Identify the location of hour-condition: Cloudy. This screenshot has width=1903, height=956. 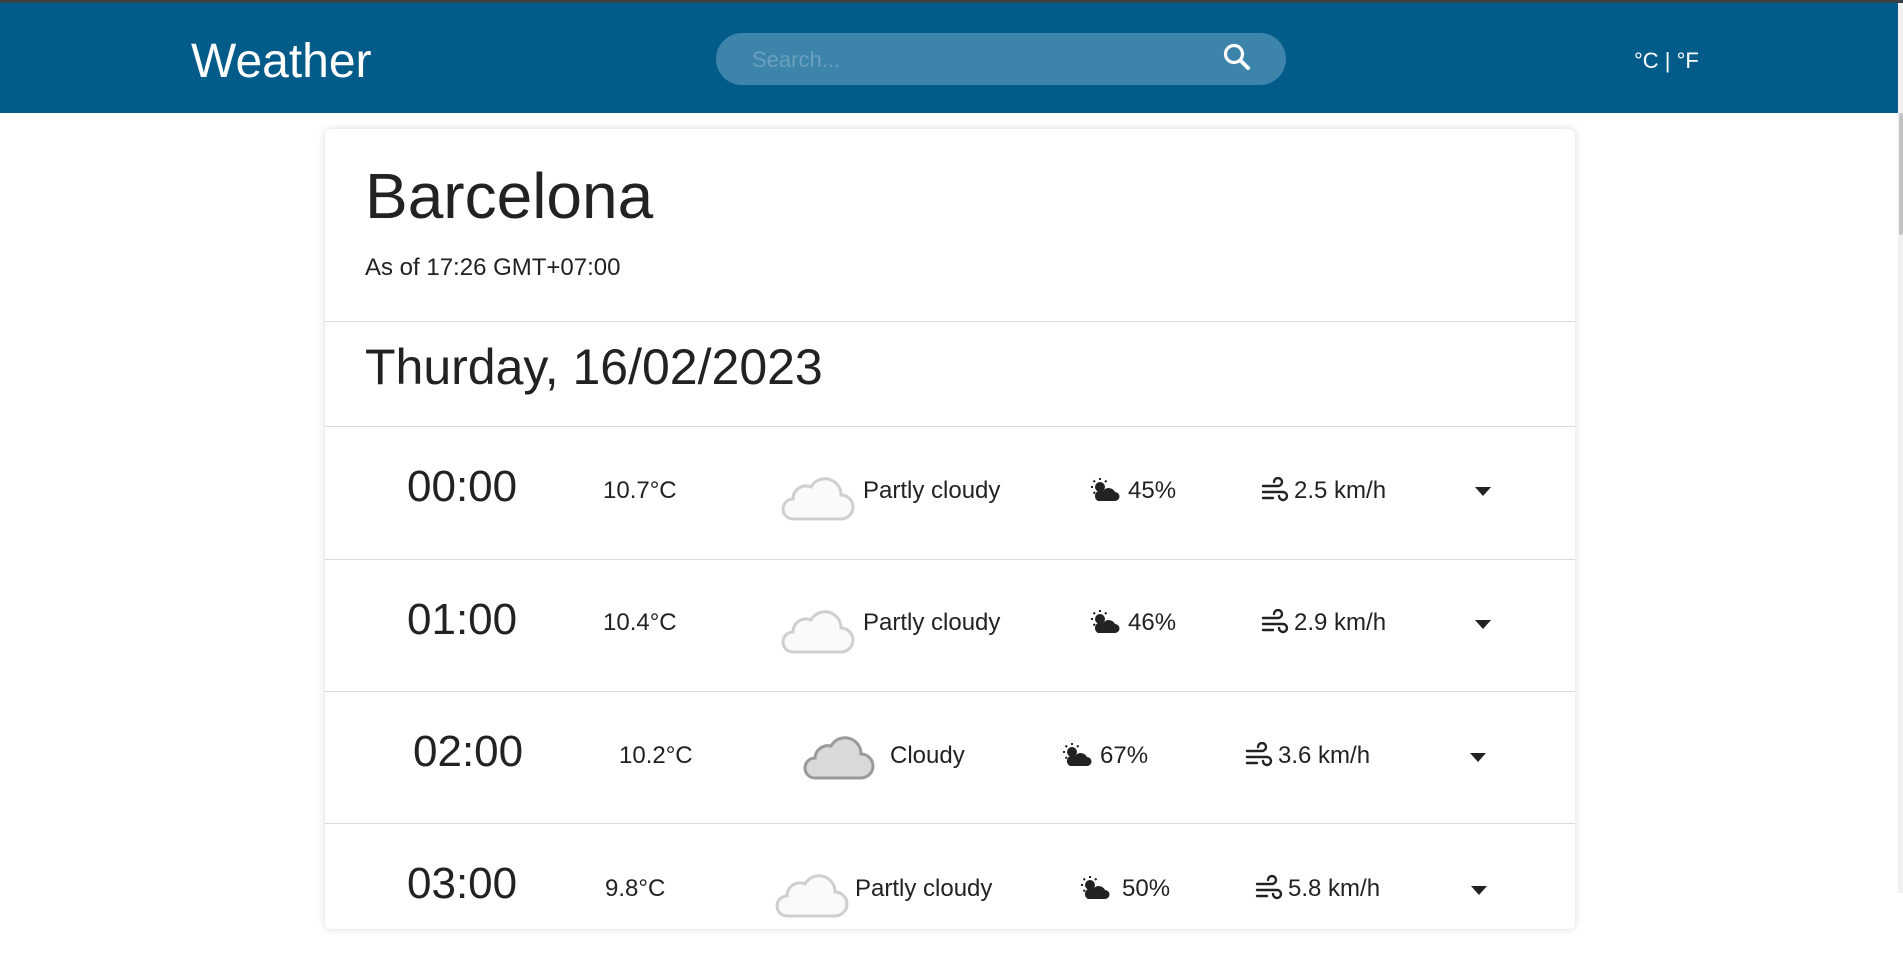
(927, 755).